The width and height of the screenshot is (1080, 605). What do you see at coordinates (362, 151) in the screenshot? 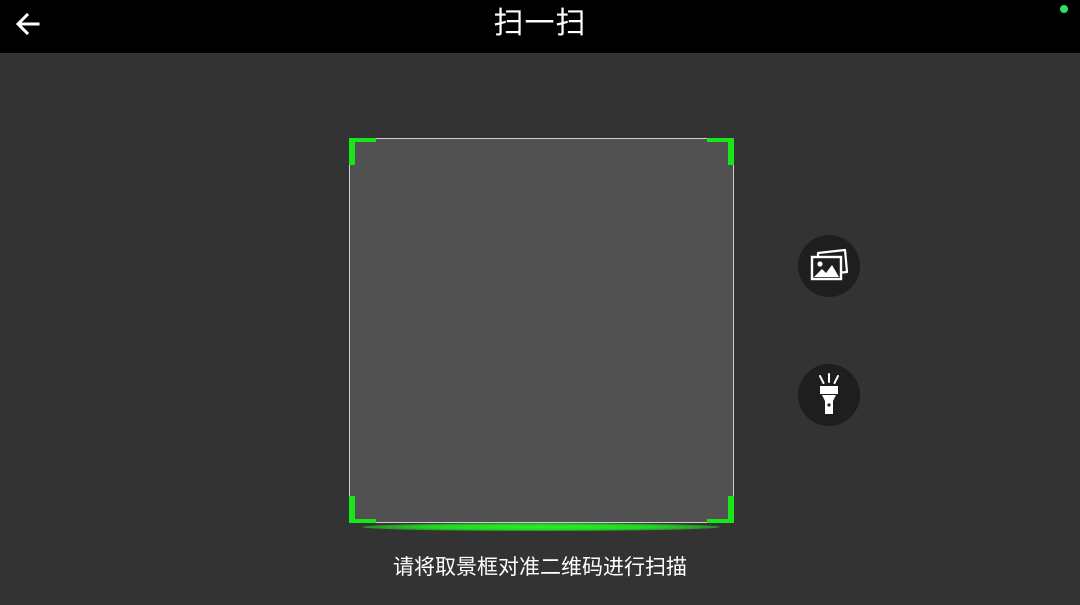
I see `viewfinder-corner-top-left` at bounding box center [362, 151].